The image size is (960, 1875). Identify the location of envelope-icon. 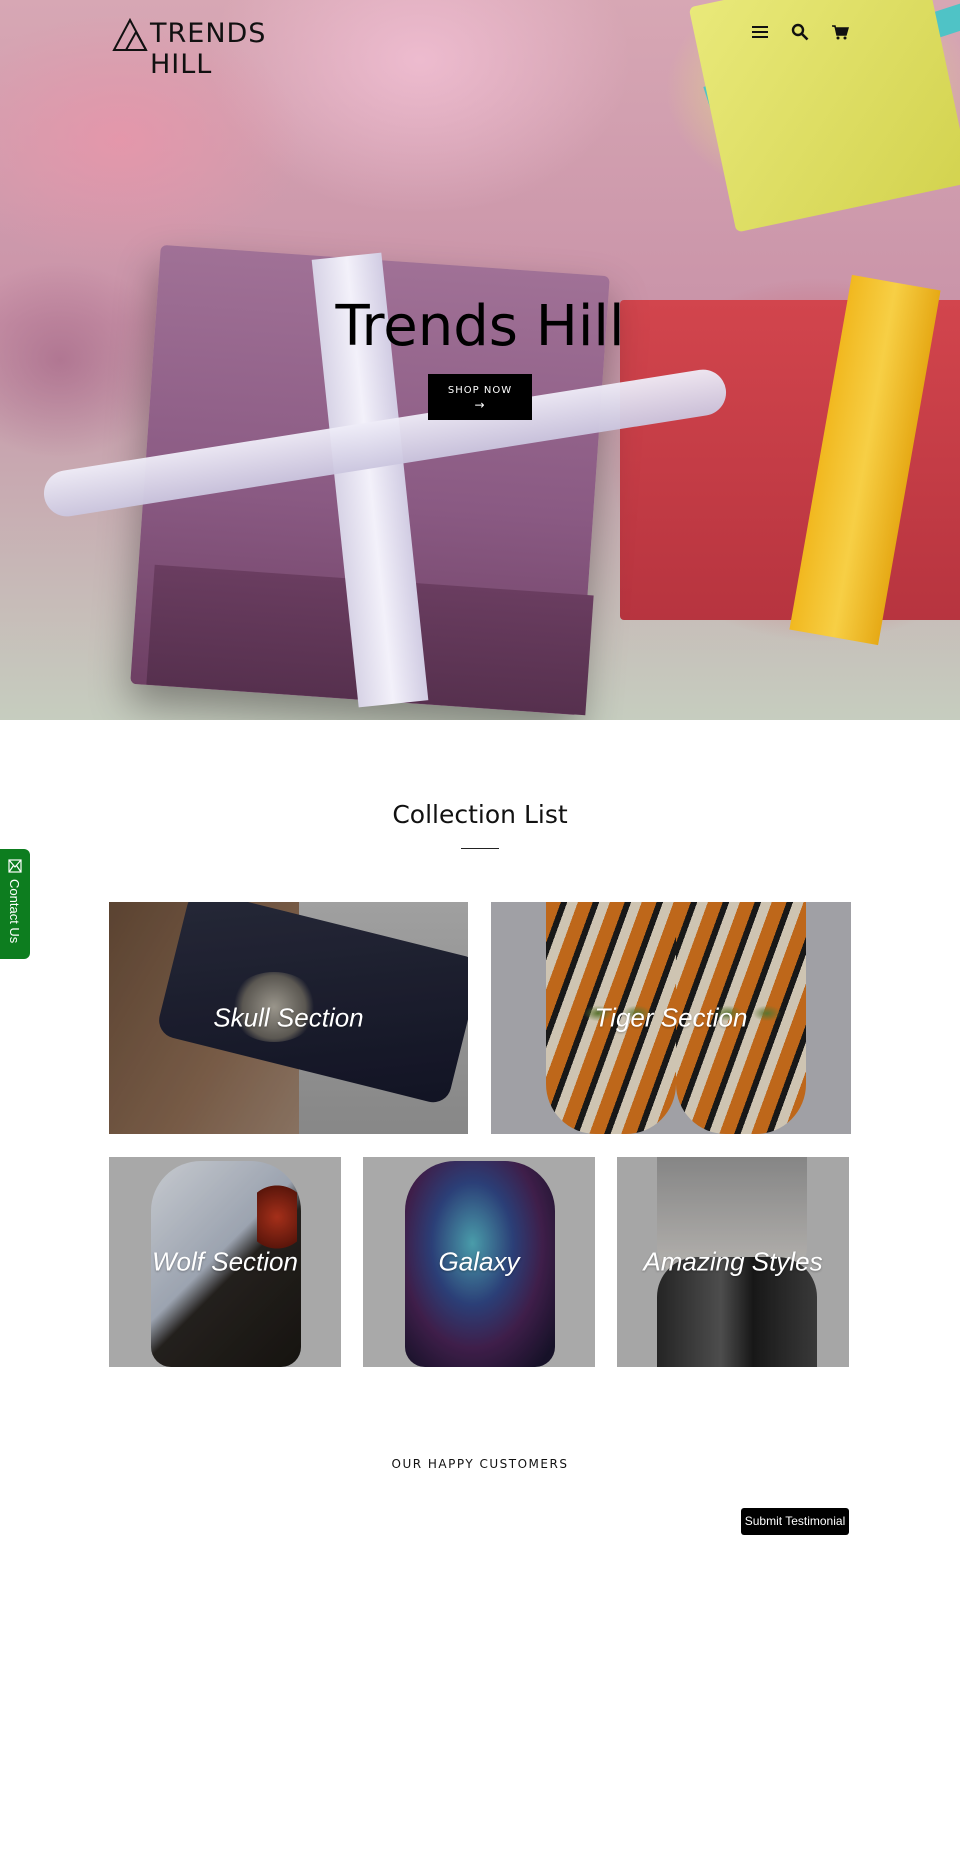
(15, 866).